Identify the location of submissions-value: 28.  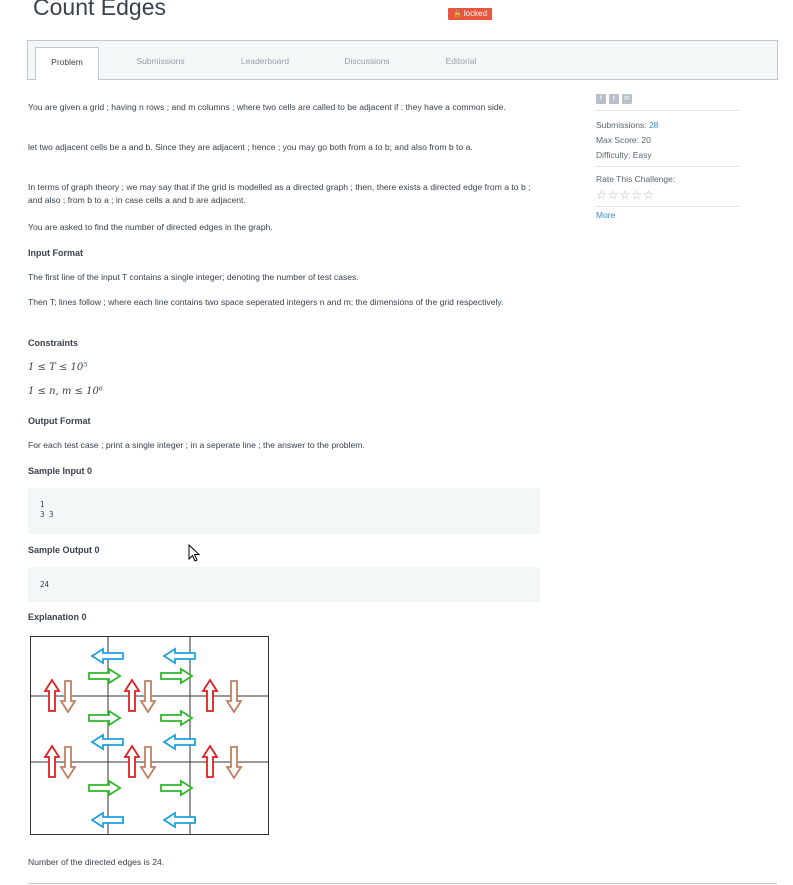
(653, 125).